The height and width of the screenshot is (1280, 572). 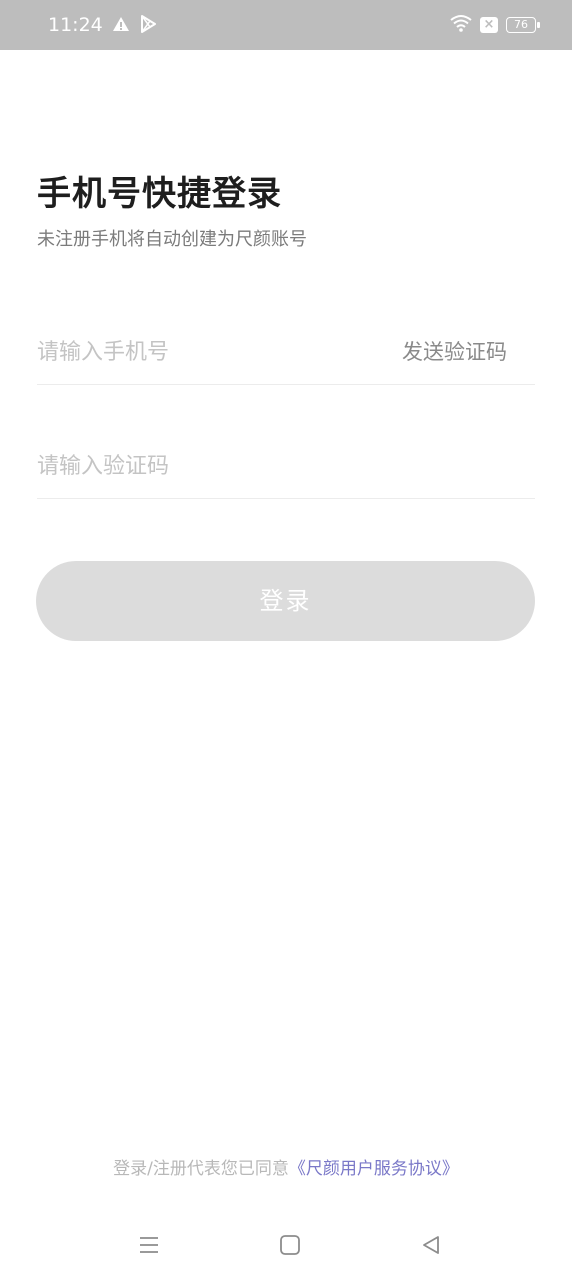 What do you see at coordinates (159, 194) in the screenshot?
I see `page-title: 手机号快捷登录` at bounding box center [159, 194].